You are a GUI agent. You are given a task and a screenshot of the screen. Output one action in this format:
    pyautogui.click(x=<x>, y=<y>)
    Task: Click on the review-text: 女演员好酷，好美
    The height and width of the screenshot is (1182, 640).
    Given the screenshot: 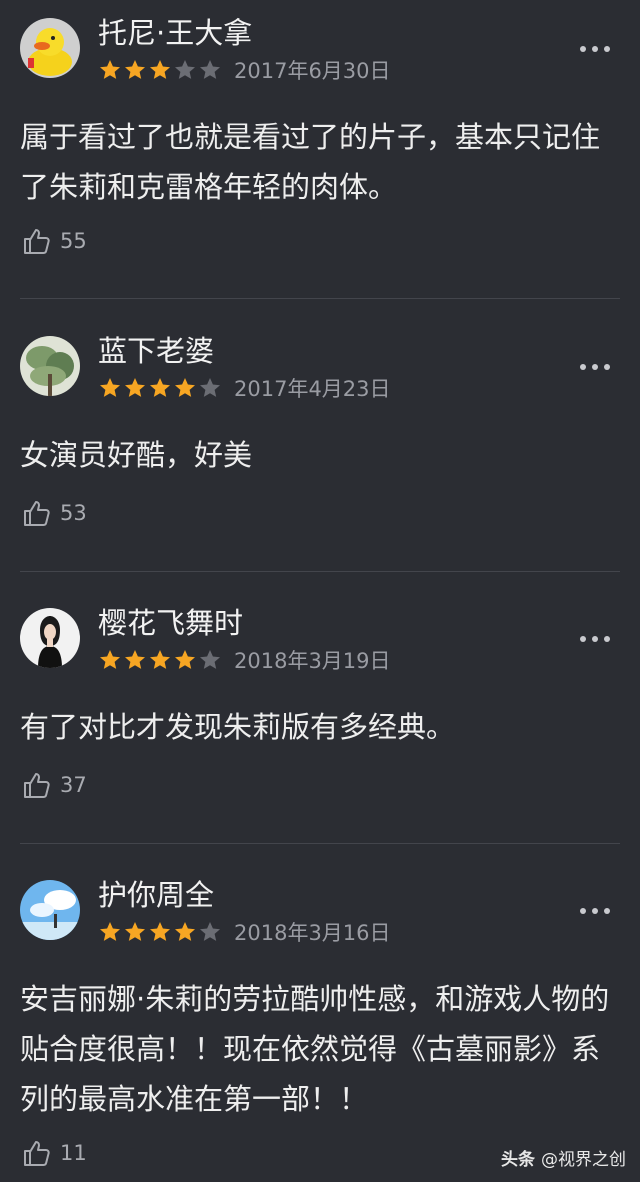 What is the action you would take?
    pyautogui.click(x=136, y=455)
    